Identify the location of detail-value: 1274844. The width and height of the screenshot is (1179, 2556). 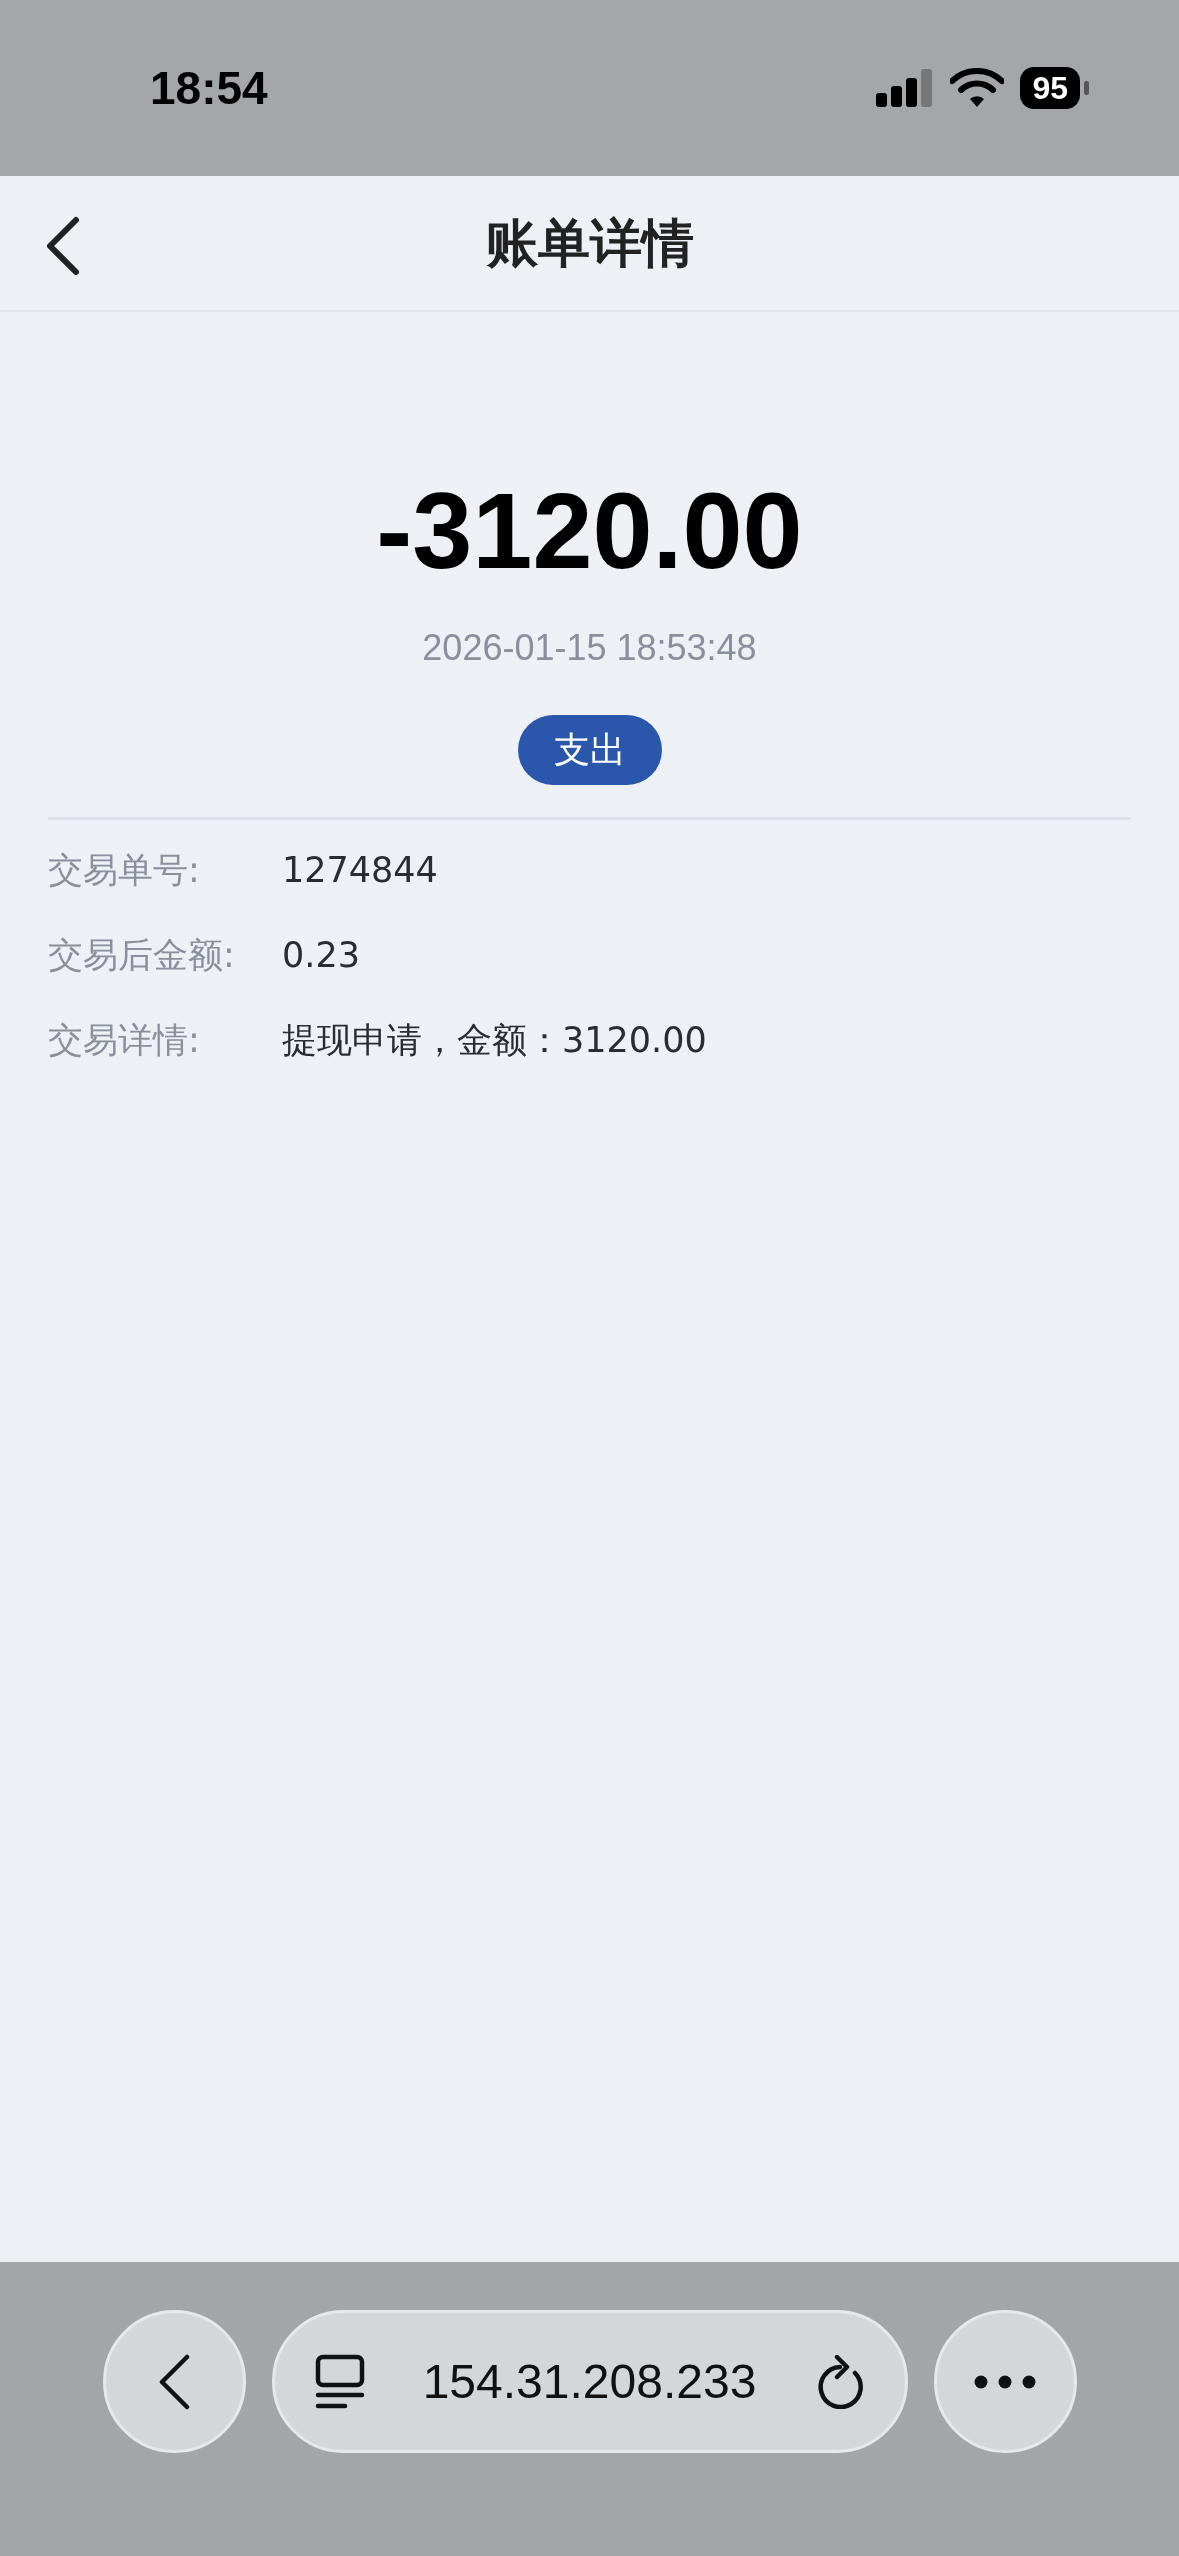
(360, 871).